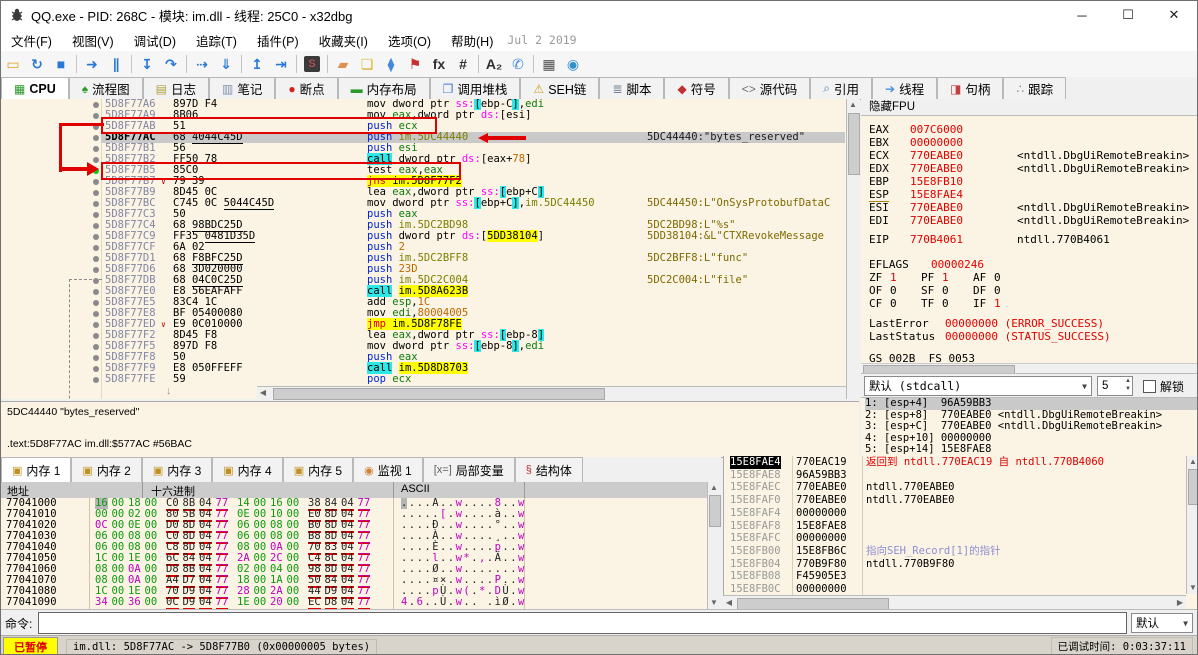  What do you see at coordinates (954, 602) in the screenshot?
I see `stack-hscrollbar: ◀ ▶` at bounding box center [954, 602].